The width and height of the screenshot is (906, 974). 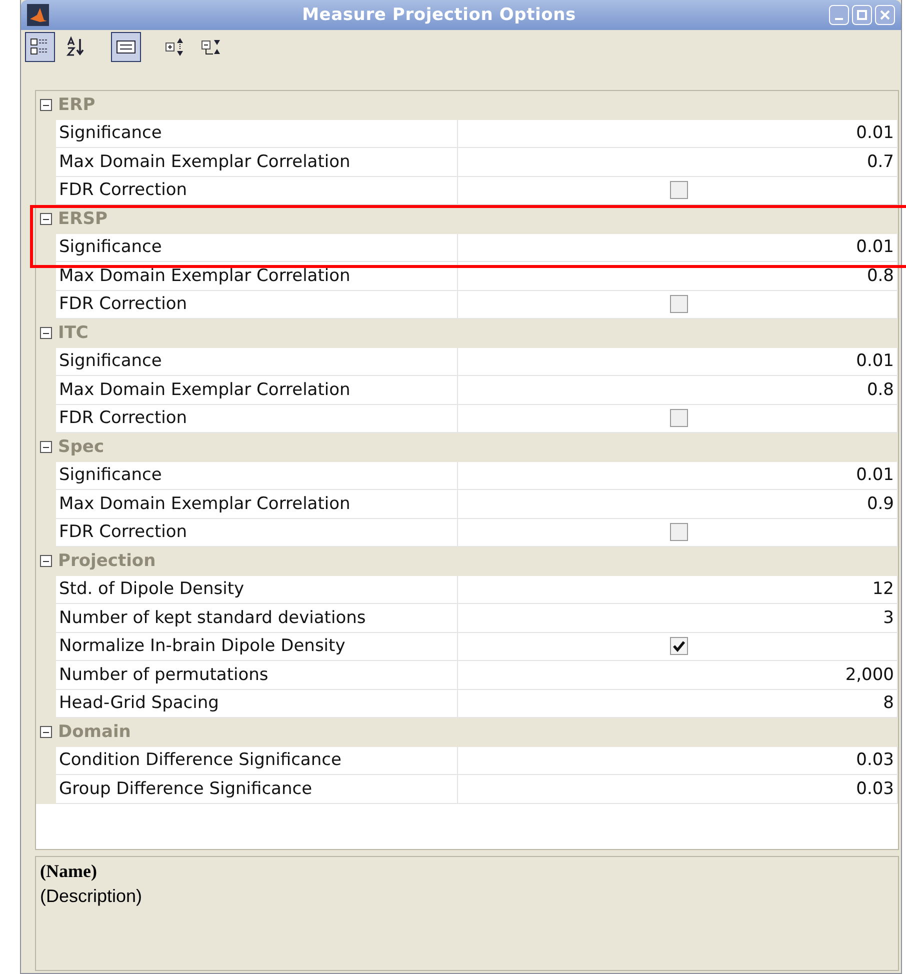 I want to click on window-title: Measure Projection Options, so click(x=439, y=15).